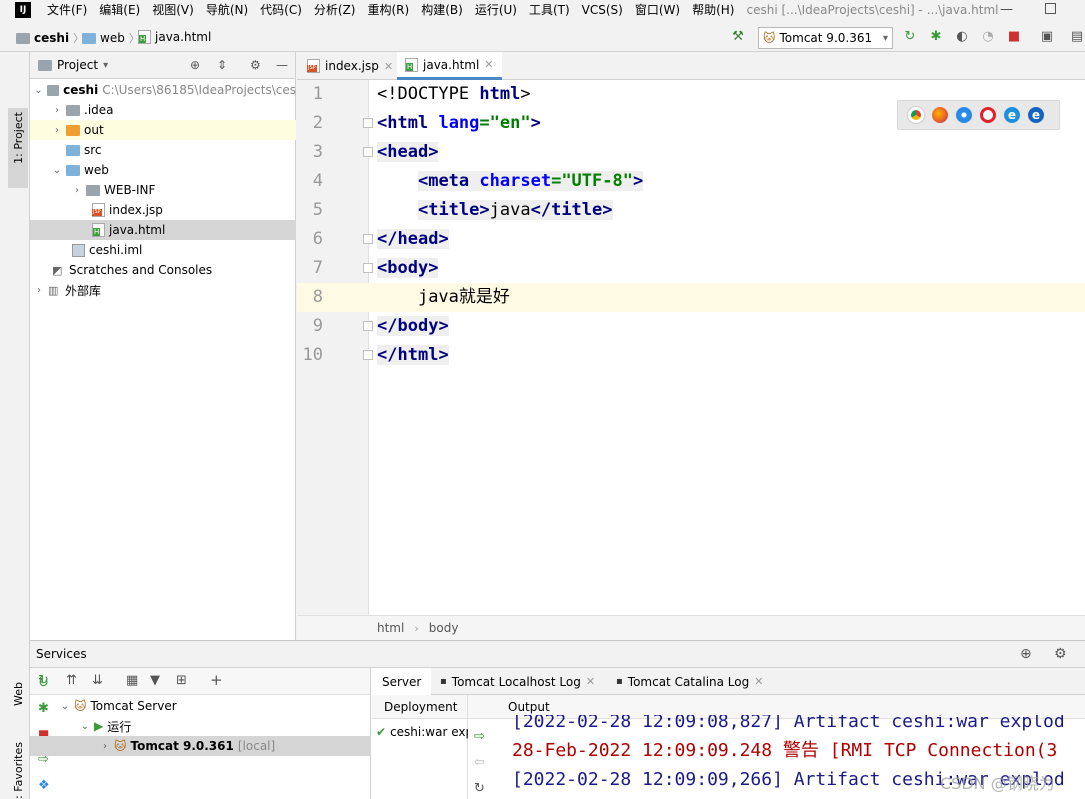 The image size is (1085, 799). I want to click on menu-navigate: 导航(N), so click(227, 10).